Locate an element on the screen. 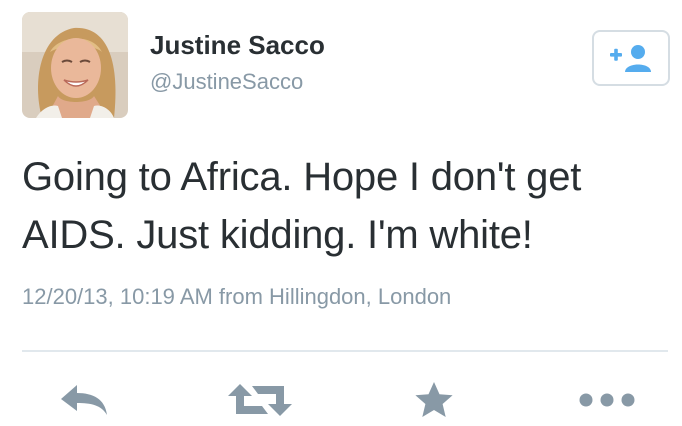 The height and width of the screenshot is (426, 682). reply-button is located at coordinates (84, 400).